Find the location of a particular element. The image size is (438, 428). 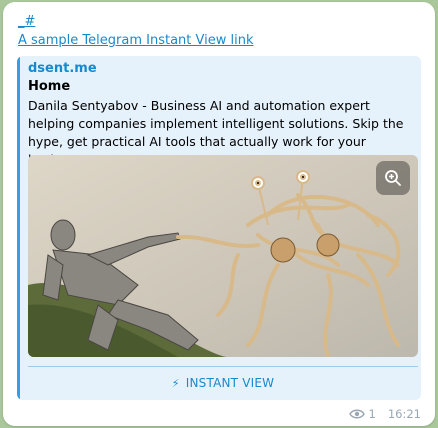

zoom-button is located at coordinates (393, 178).